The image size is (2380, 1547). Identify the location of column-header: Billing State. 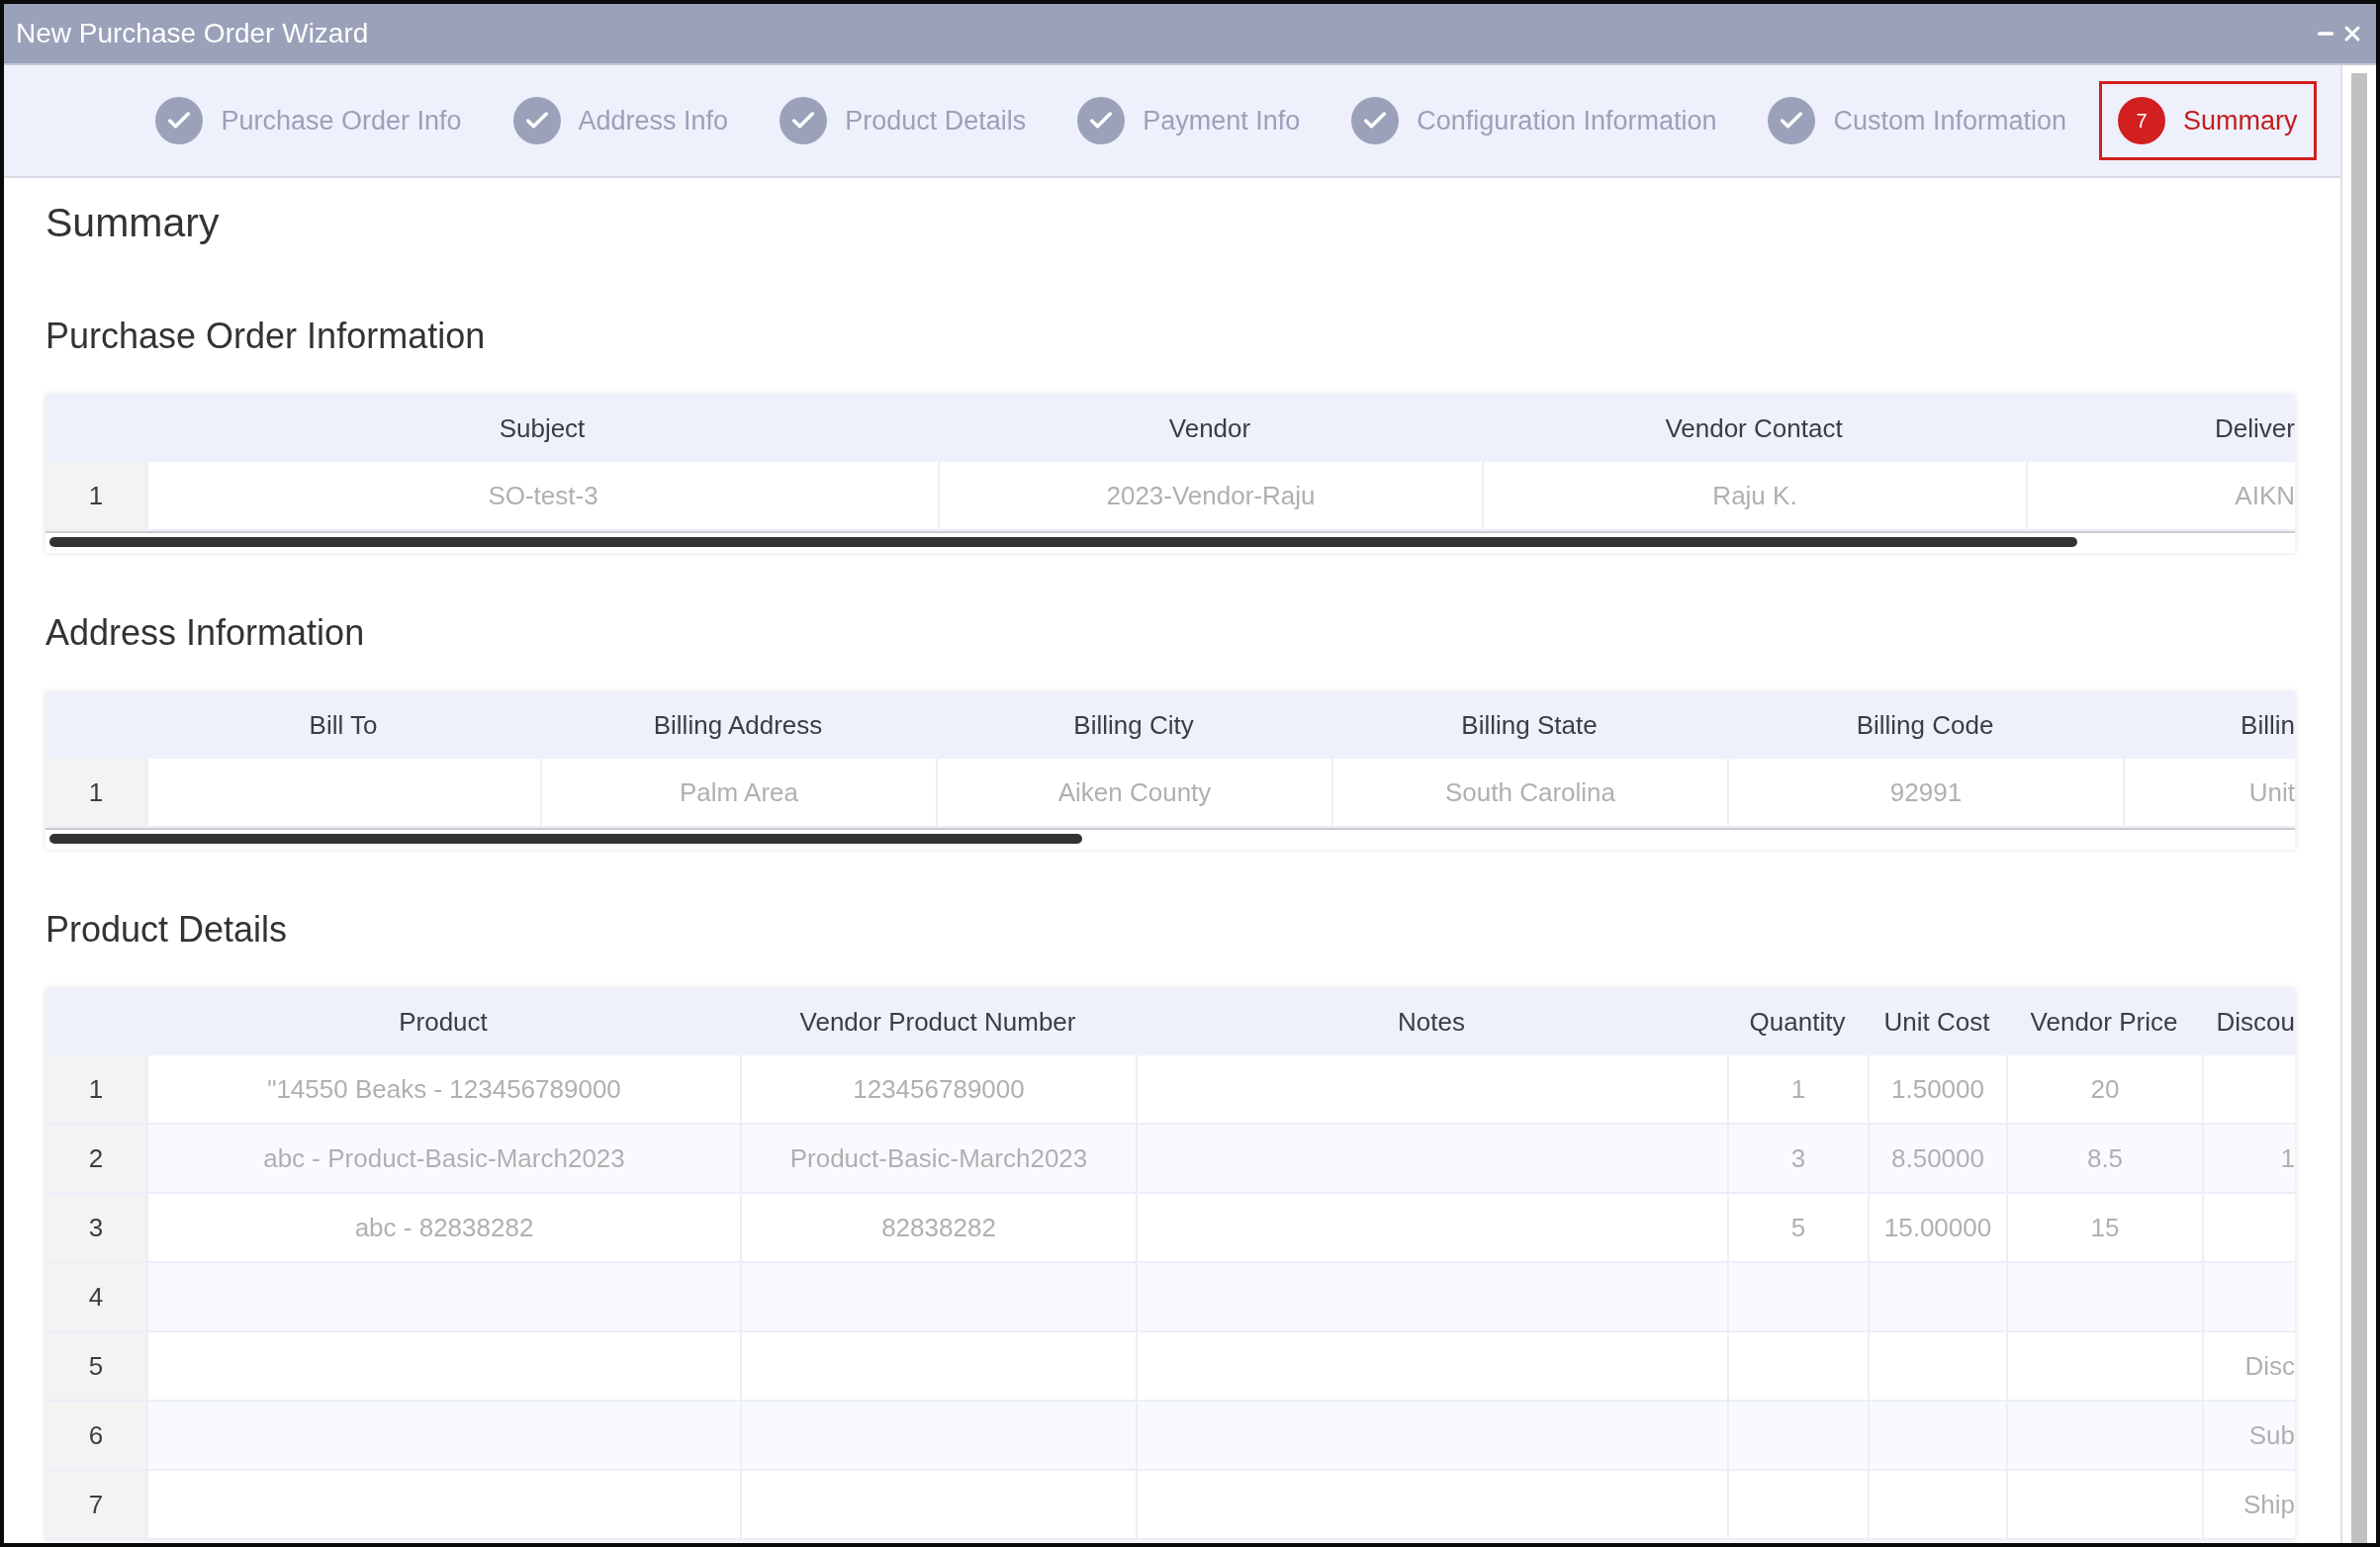
(1529, 725).